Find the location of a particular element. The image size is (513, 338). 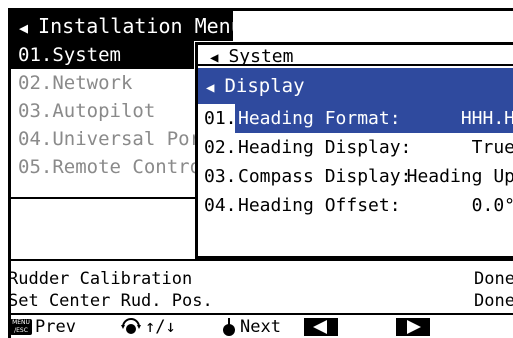

menu-item-label: Autopilot is located at coordinates (104, 111).